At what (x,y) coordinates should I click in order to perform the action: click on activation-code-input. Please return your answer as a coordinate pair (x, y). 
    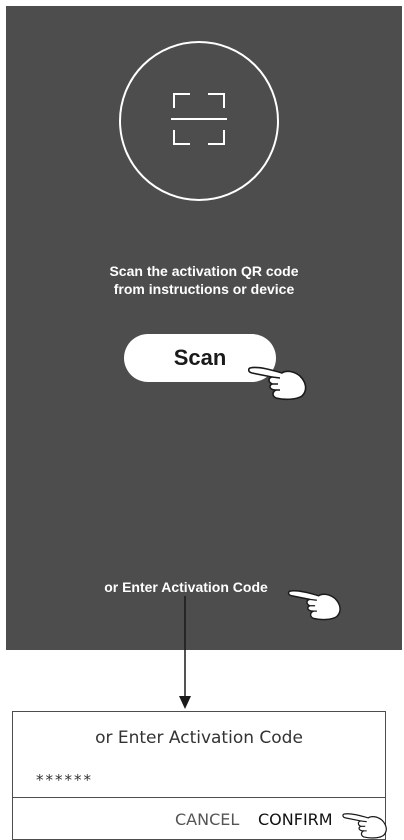
    Looking at the image, I should click on (136, 780).